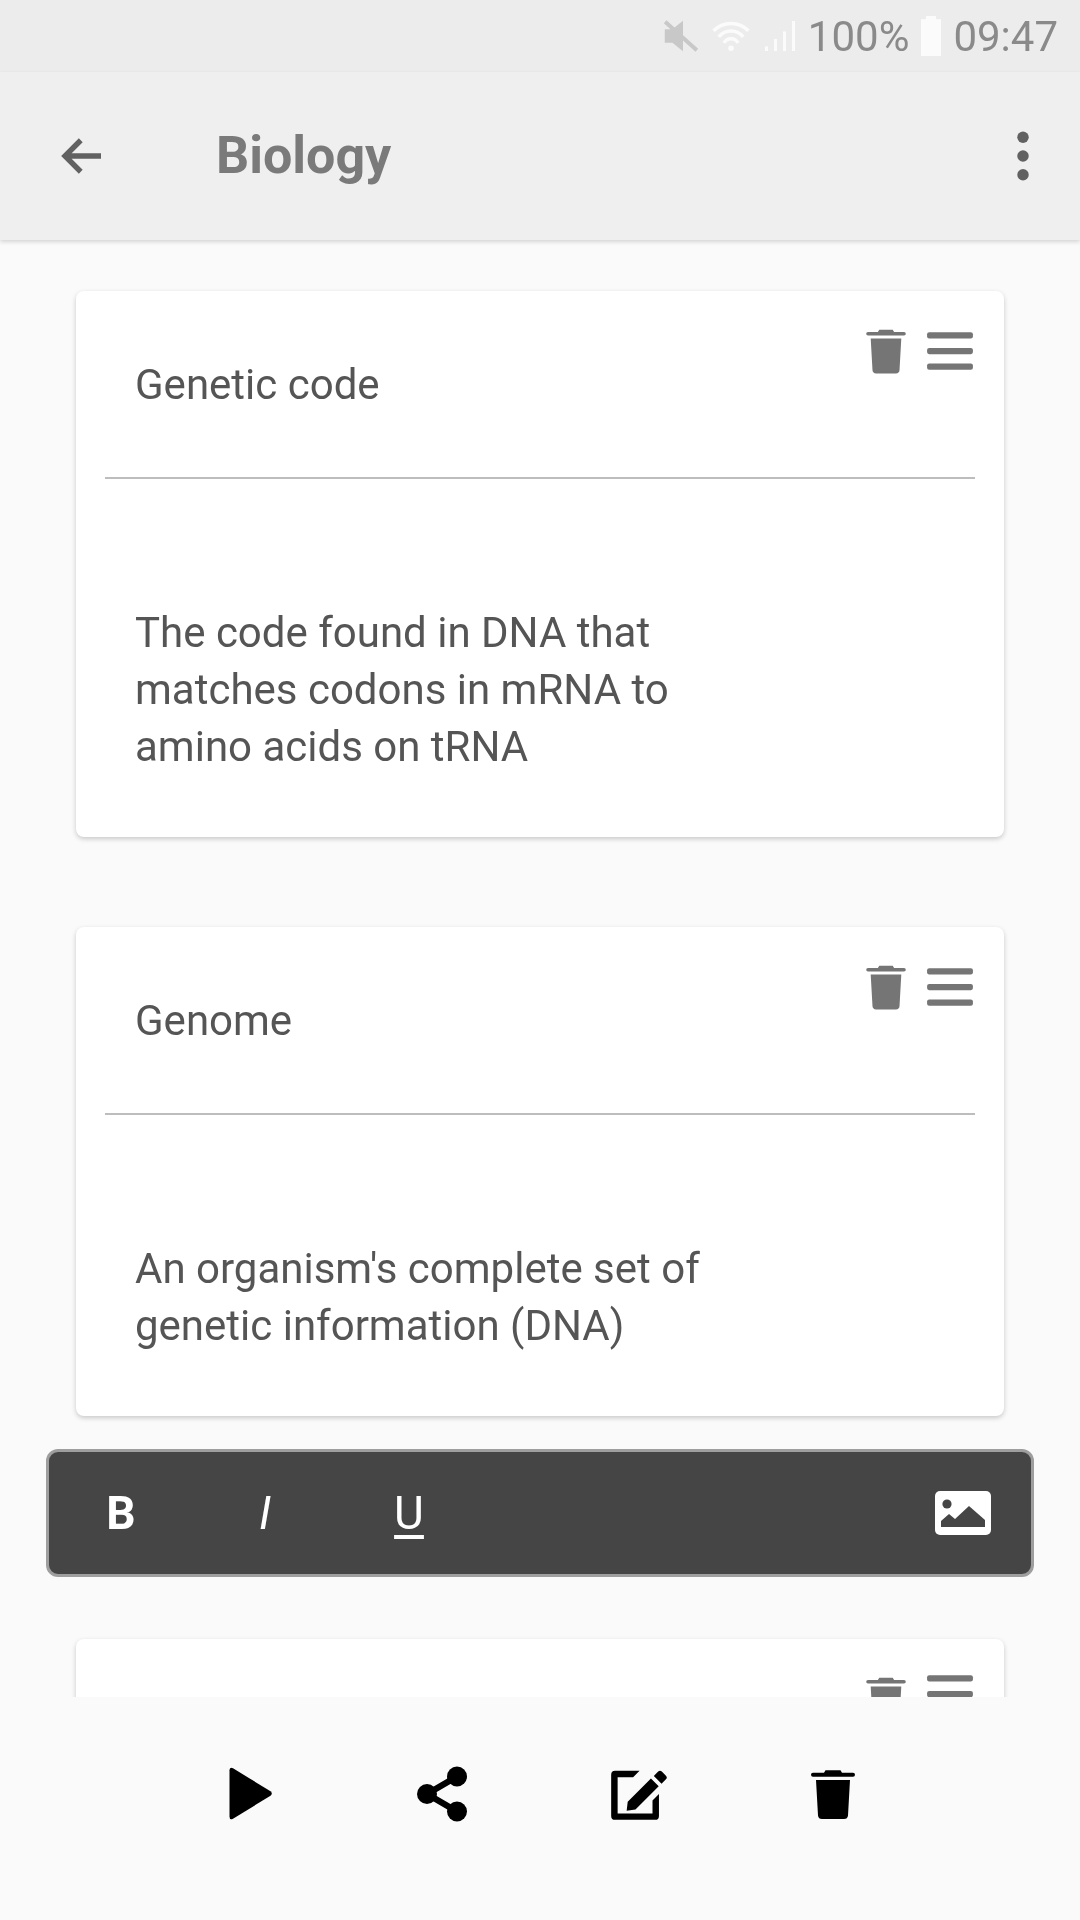 This screenshot has height=1920, width=1080. Describe the element at coordinates (257, 385) in the screenshot. I see `card-title: Genetic code` at that location.